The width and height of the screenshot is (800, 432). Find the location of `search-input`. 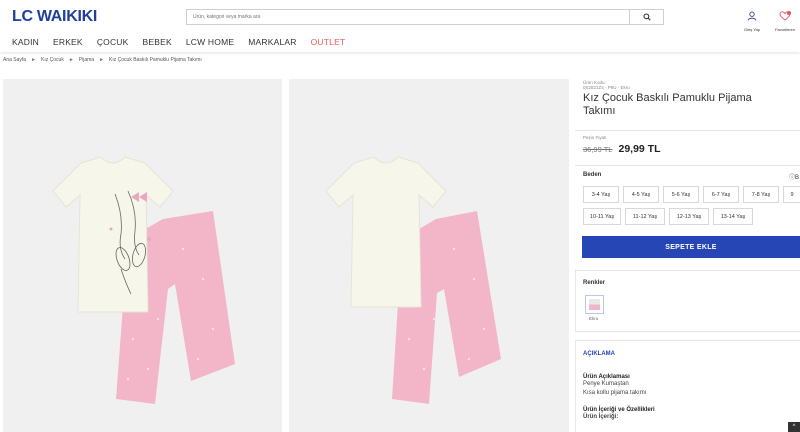

search-input is located at coordinates (408, 17).